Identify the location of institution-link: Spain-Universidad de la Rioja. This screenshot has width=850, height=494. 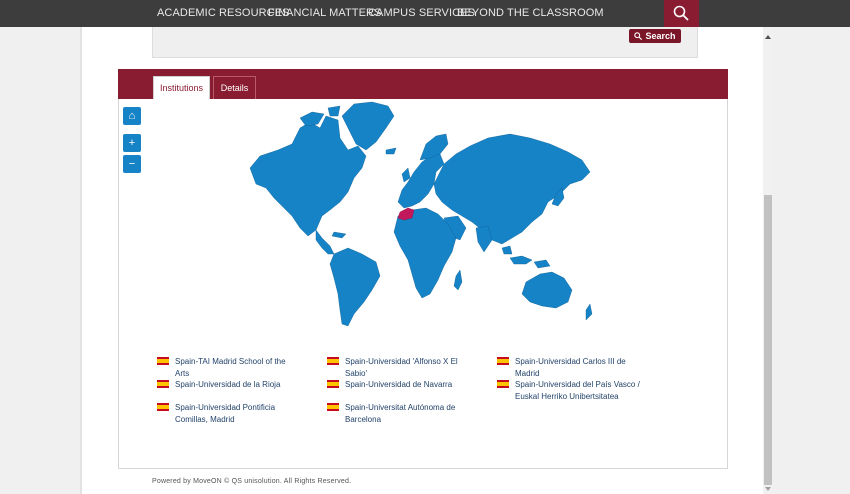
(240, 385).